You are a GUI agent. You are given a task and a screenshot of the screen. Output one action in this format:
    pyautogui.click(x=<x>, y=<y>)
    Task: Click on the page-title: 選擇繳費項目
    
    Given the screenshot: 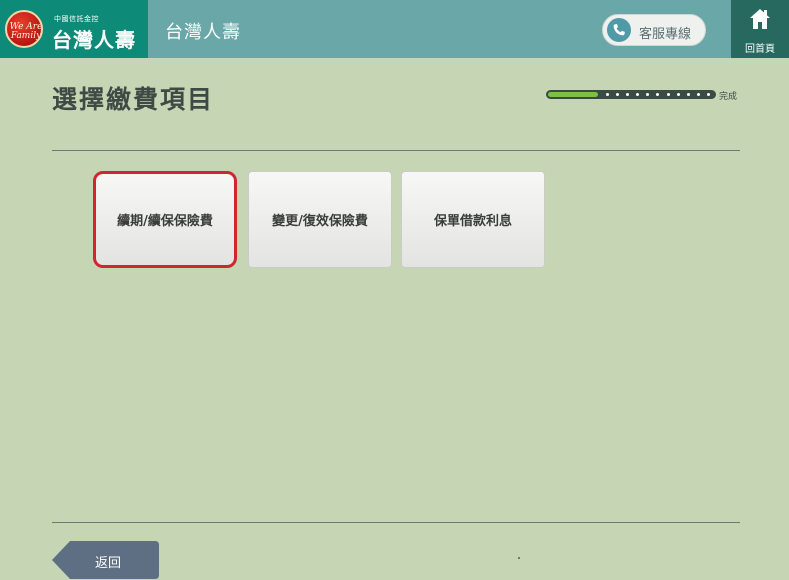 What is the action you would take?
    pyautogui.click(x=133, y=99)
    